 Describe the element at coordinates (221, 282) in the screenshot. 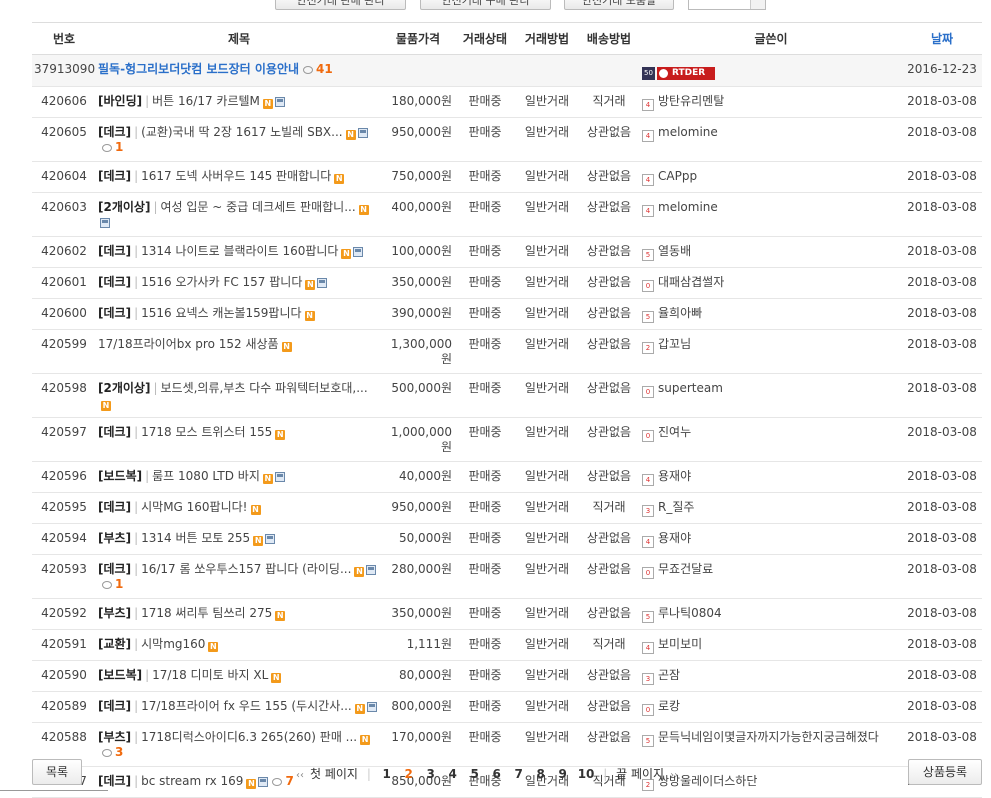

I see `post-title-link: 1516 오가사카 FC 157 팝니다` at that location.